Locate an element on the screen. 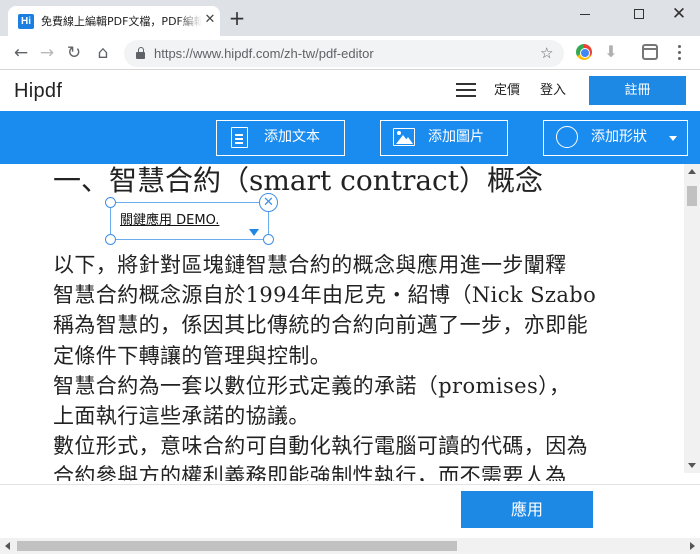 The height and width of the screenshot is (554, 700). reload-icon: ↻ is located at coordinates (74, 53).